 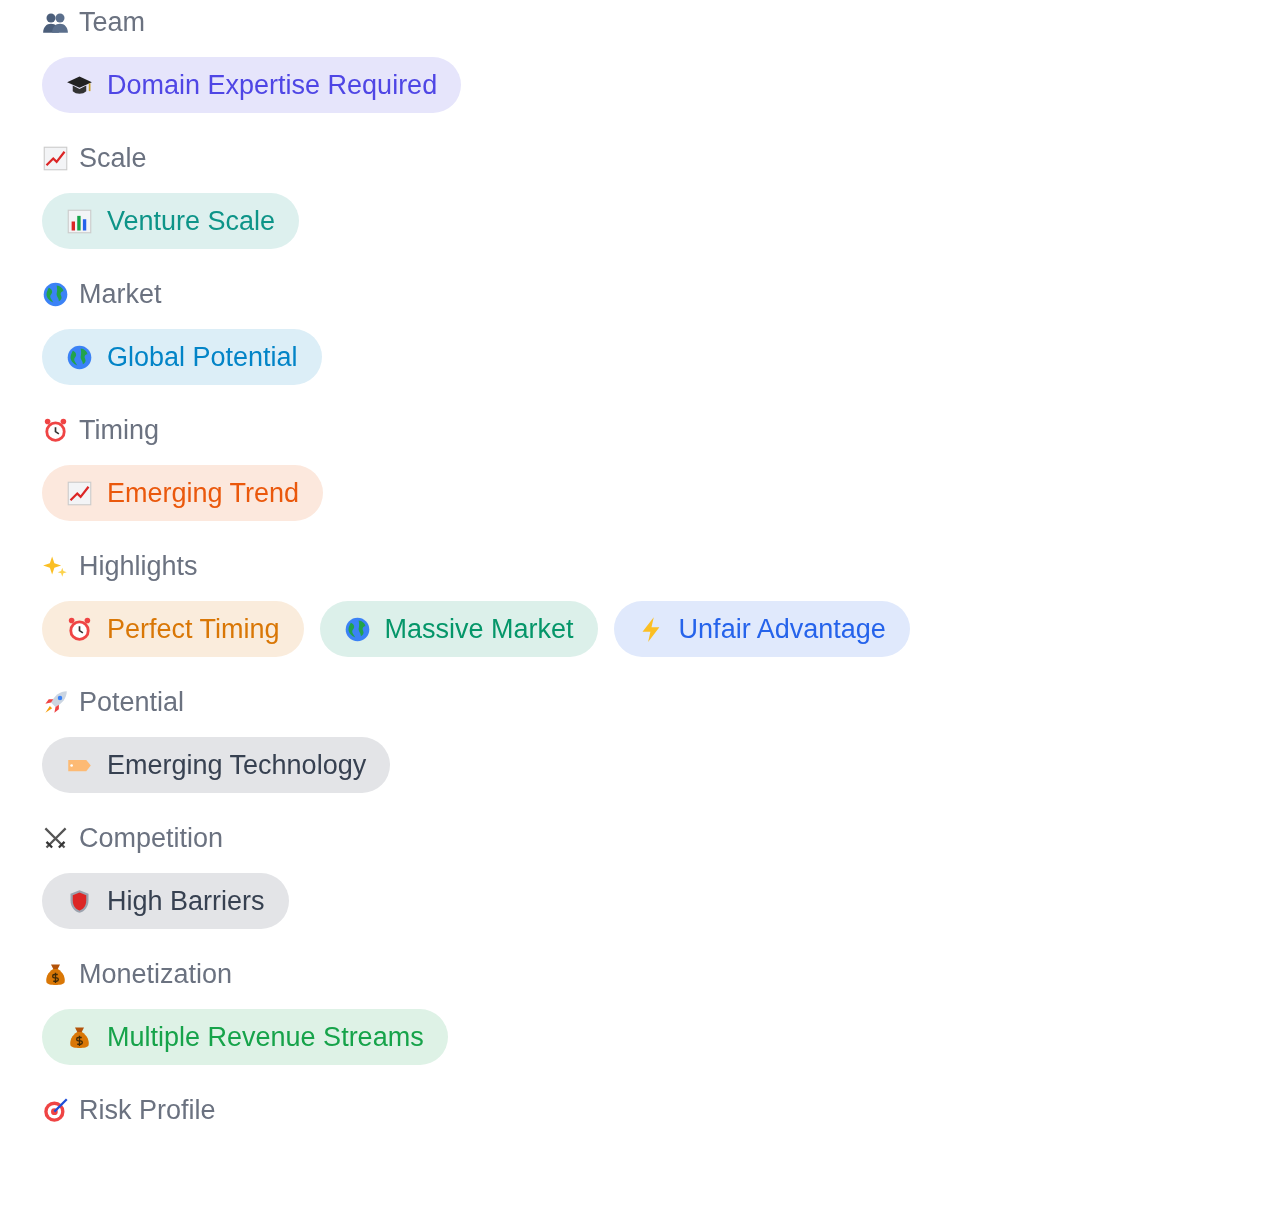 What do you see at coordinates (173, 629) in the screenshot?
I see `tag-pill: Perfect Timing` at bounding box center [173, 629].